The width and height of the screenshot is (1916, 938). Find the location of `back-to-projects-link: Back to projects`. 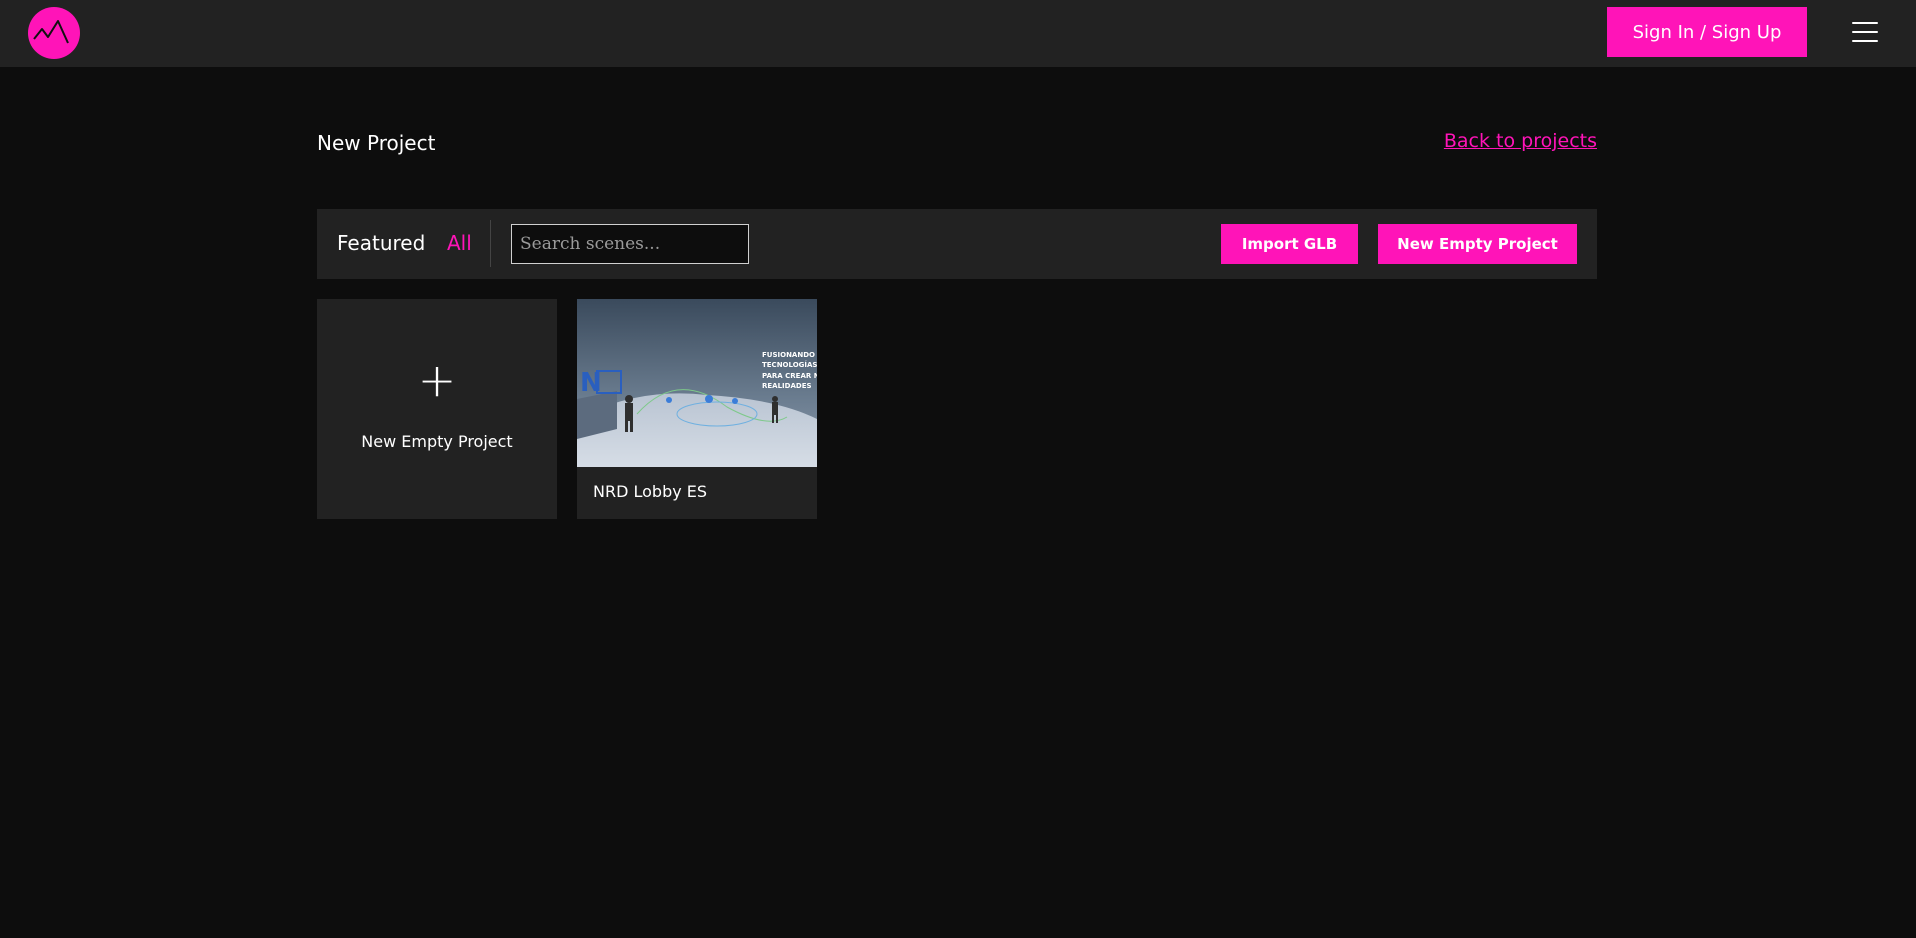

back-to-projects-link: Back to projects is located at coordinates (1520, 141).